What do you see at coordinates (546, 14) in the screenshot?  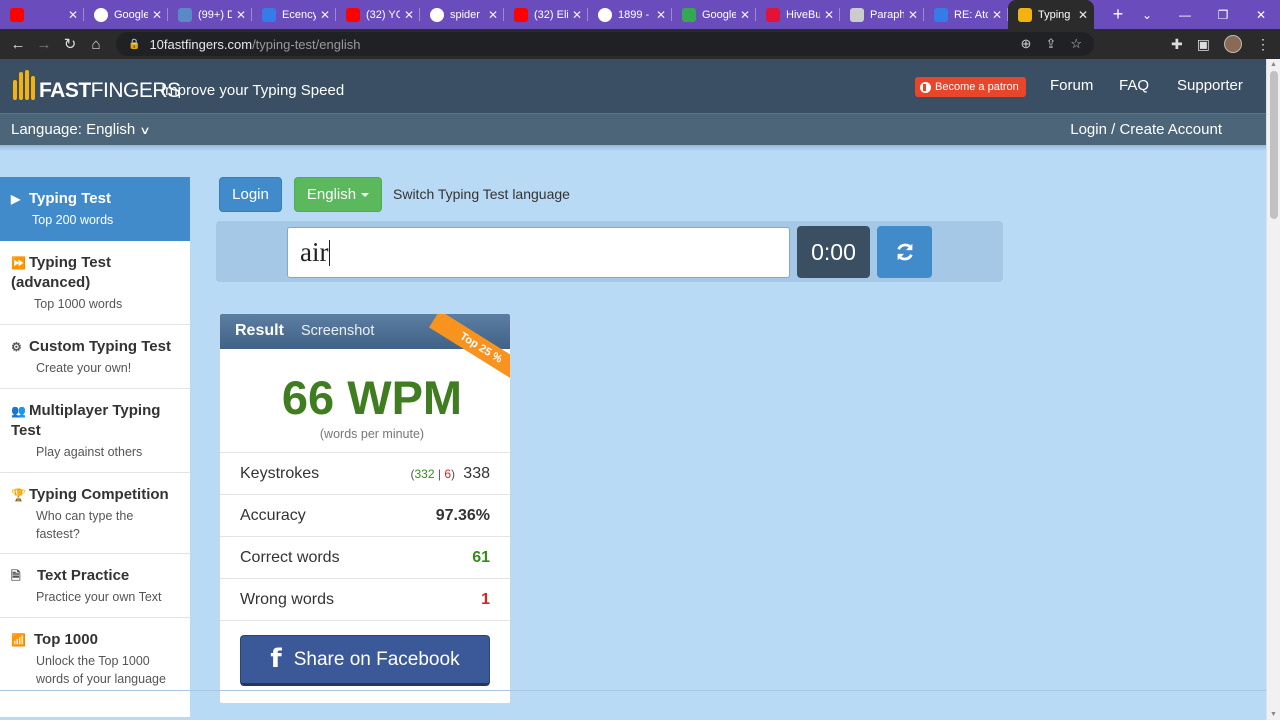 I see `browser-tab: (32) Eli ✕` at bounding box center [546, 14].